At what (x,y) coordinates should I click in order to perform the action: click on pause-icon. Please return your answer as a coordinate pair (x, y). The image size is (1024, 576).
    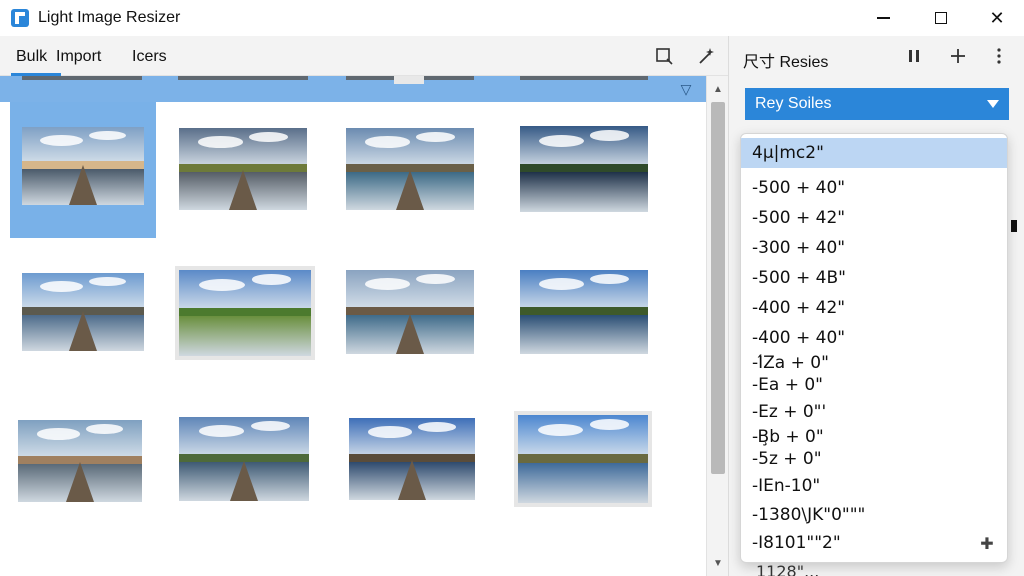
    Looking at the image, I should click on (914, 56).